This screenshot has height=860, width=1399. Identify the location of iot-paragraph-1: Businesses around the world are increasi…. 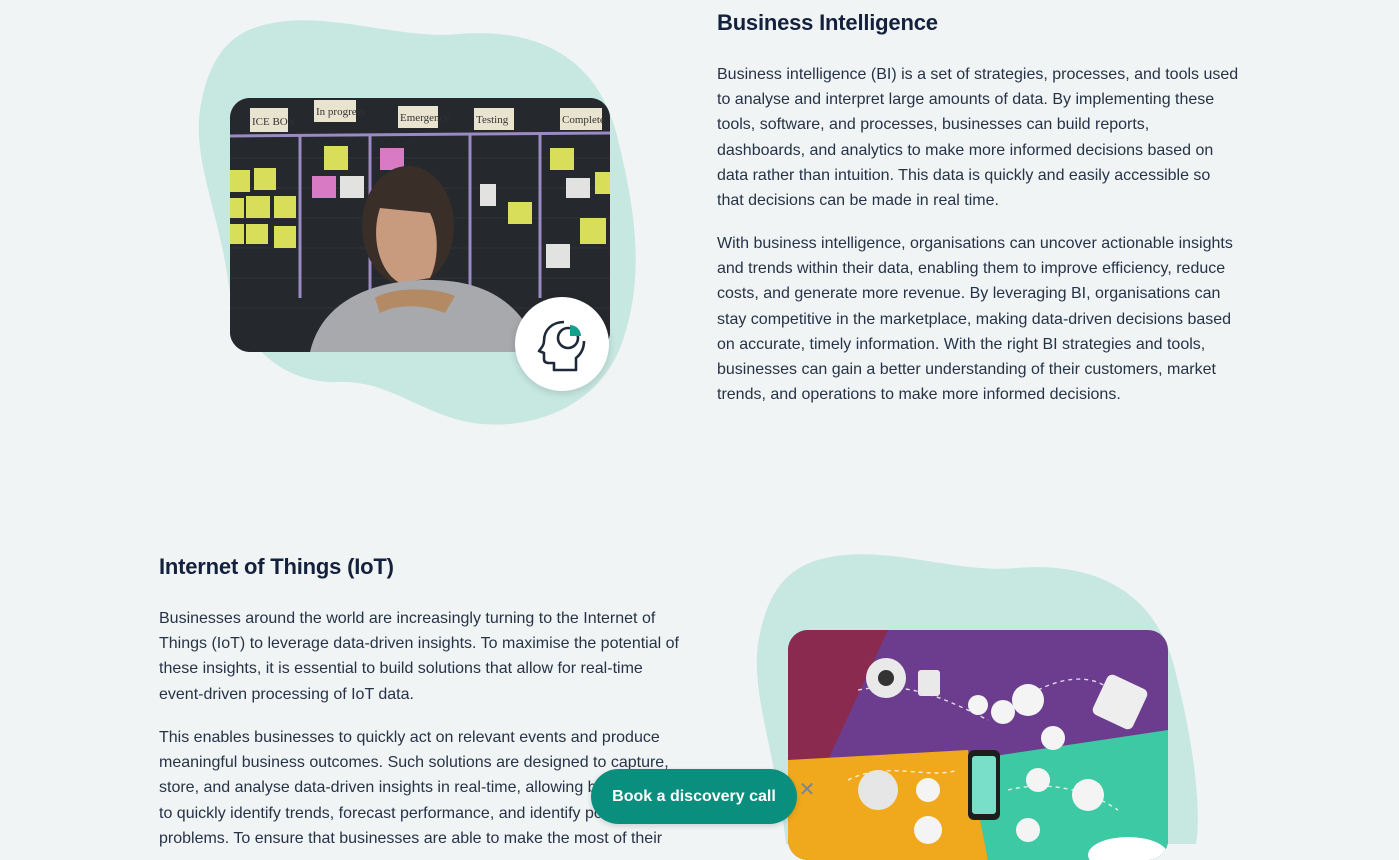
(419, 656).